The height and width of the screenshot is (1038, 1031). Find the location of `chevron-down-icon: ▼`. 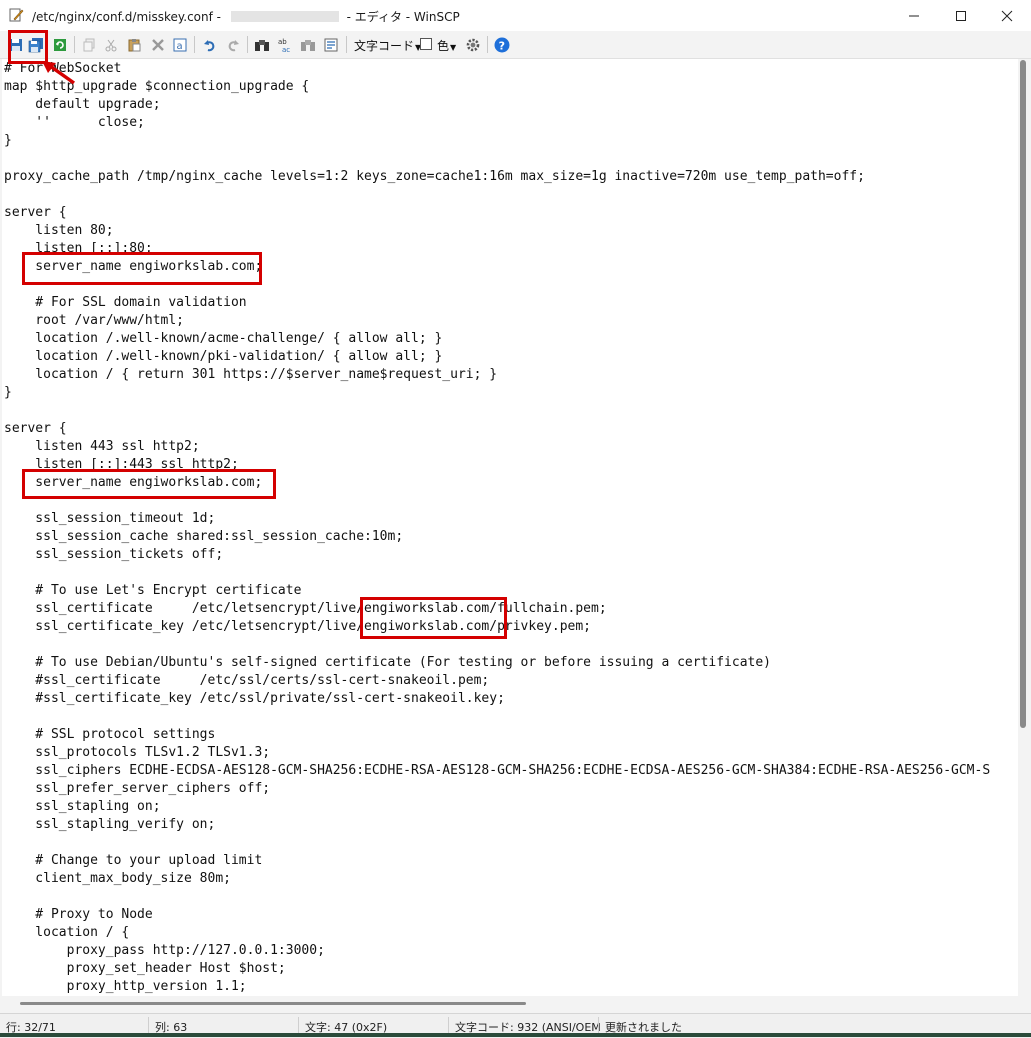

chevron-down-icon: ▼ is located at coordinates (453, 47).